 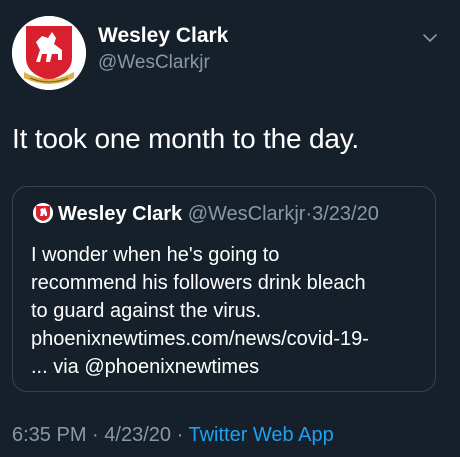 What do you see at coordinates (246, 214) in the screenshot?
I see `quoted-author-handle: @WesClarkjr` at bounding box center [246, 214].